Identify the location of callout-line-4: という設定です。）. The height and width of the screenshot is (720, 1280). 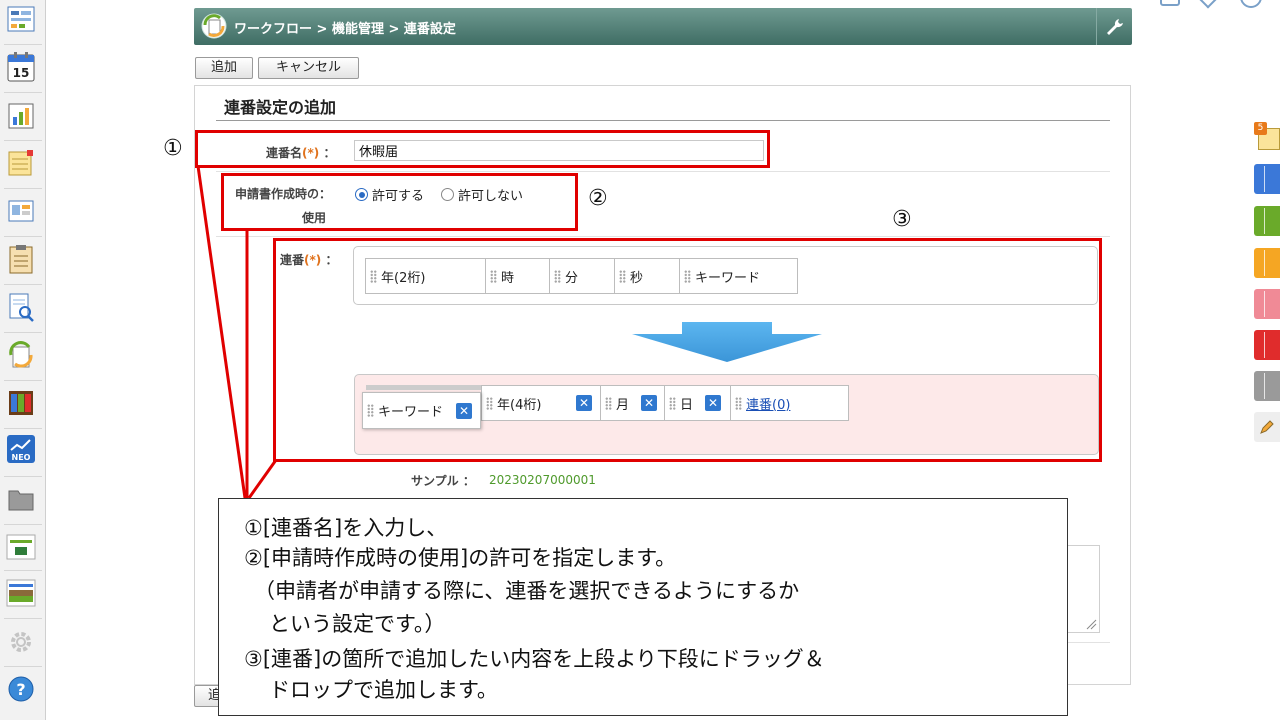
(357, 624).